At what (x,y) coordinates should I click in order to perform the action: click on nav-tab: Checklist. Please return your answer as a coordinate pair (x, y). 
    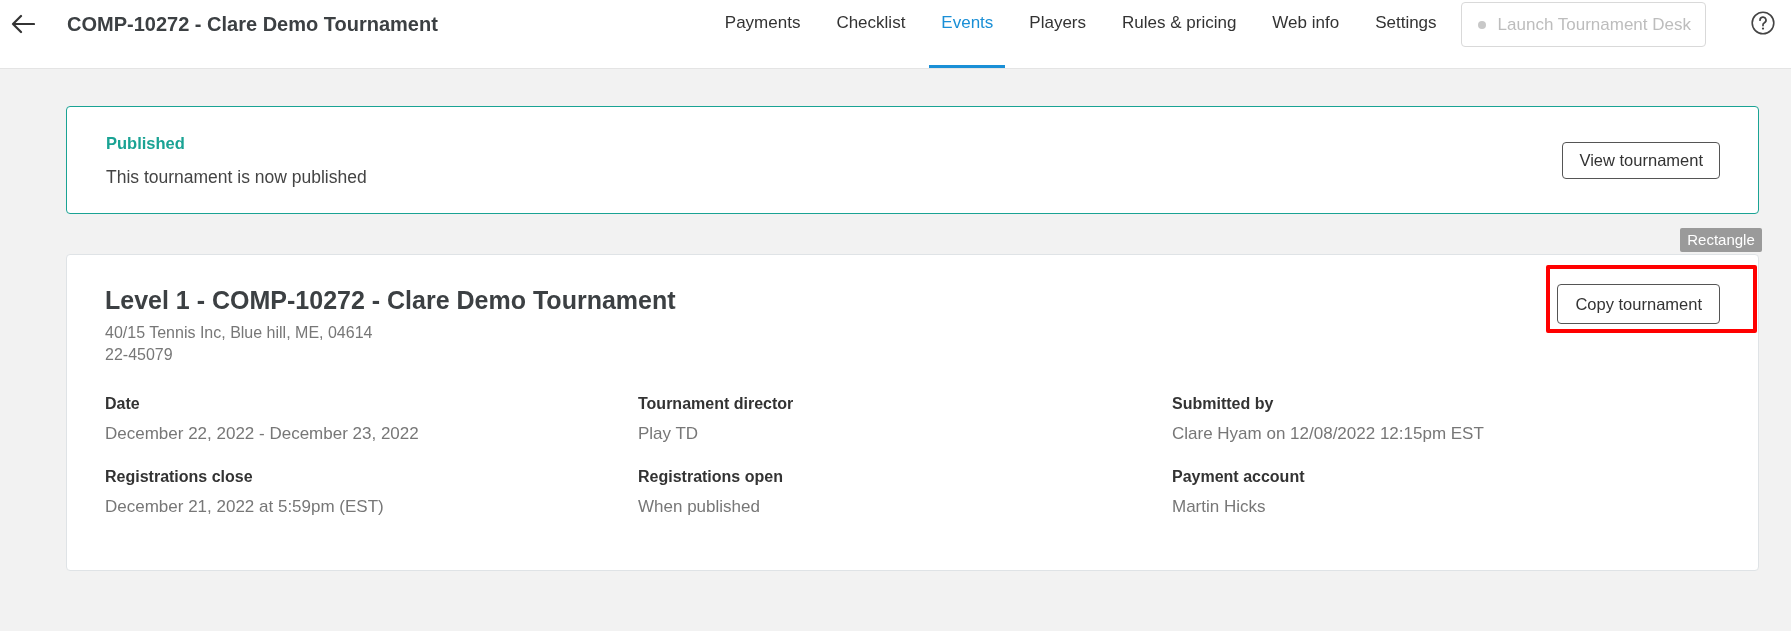
    Looking at the image, I should click on (871, 34).